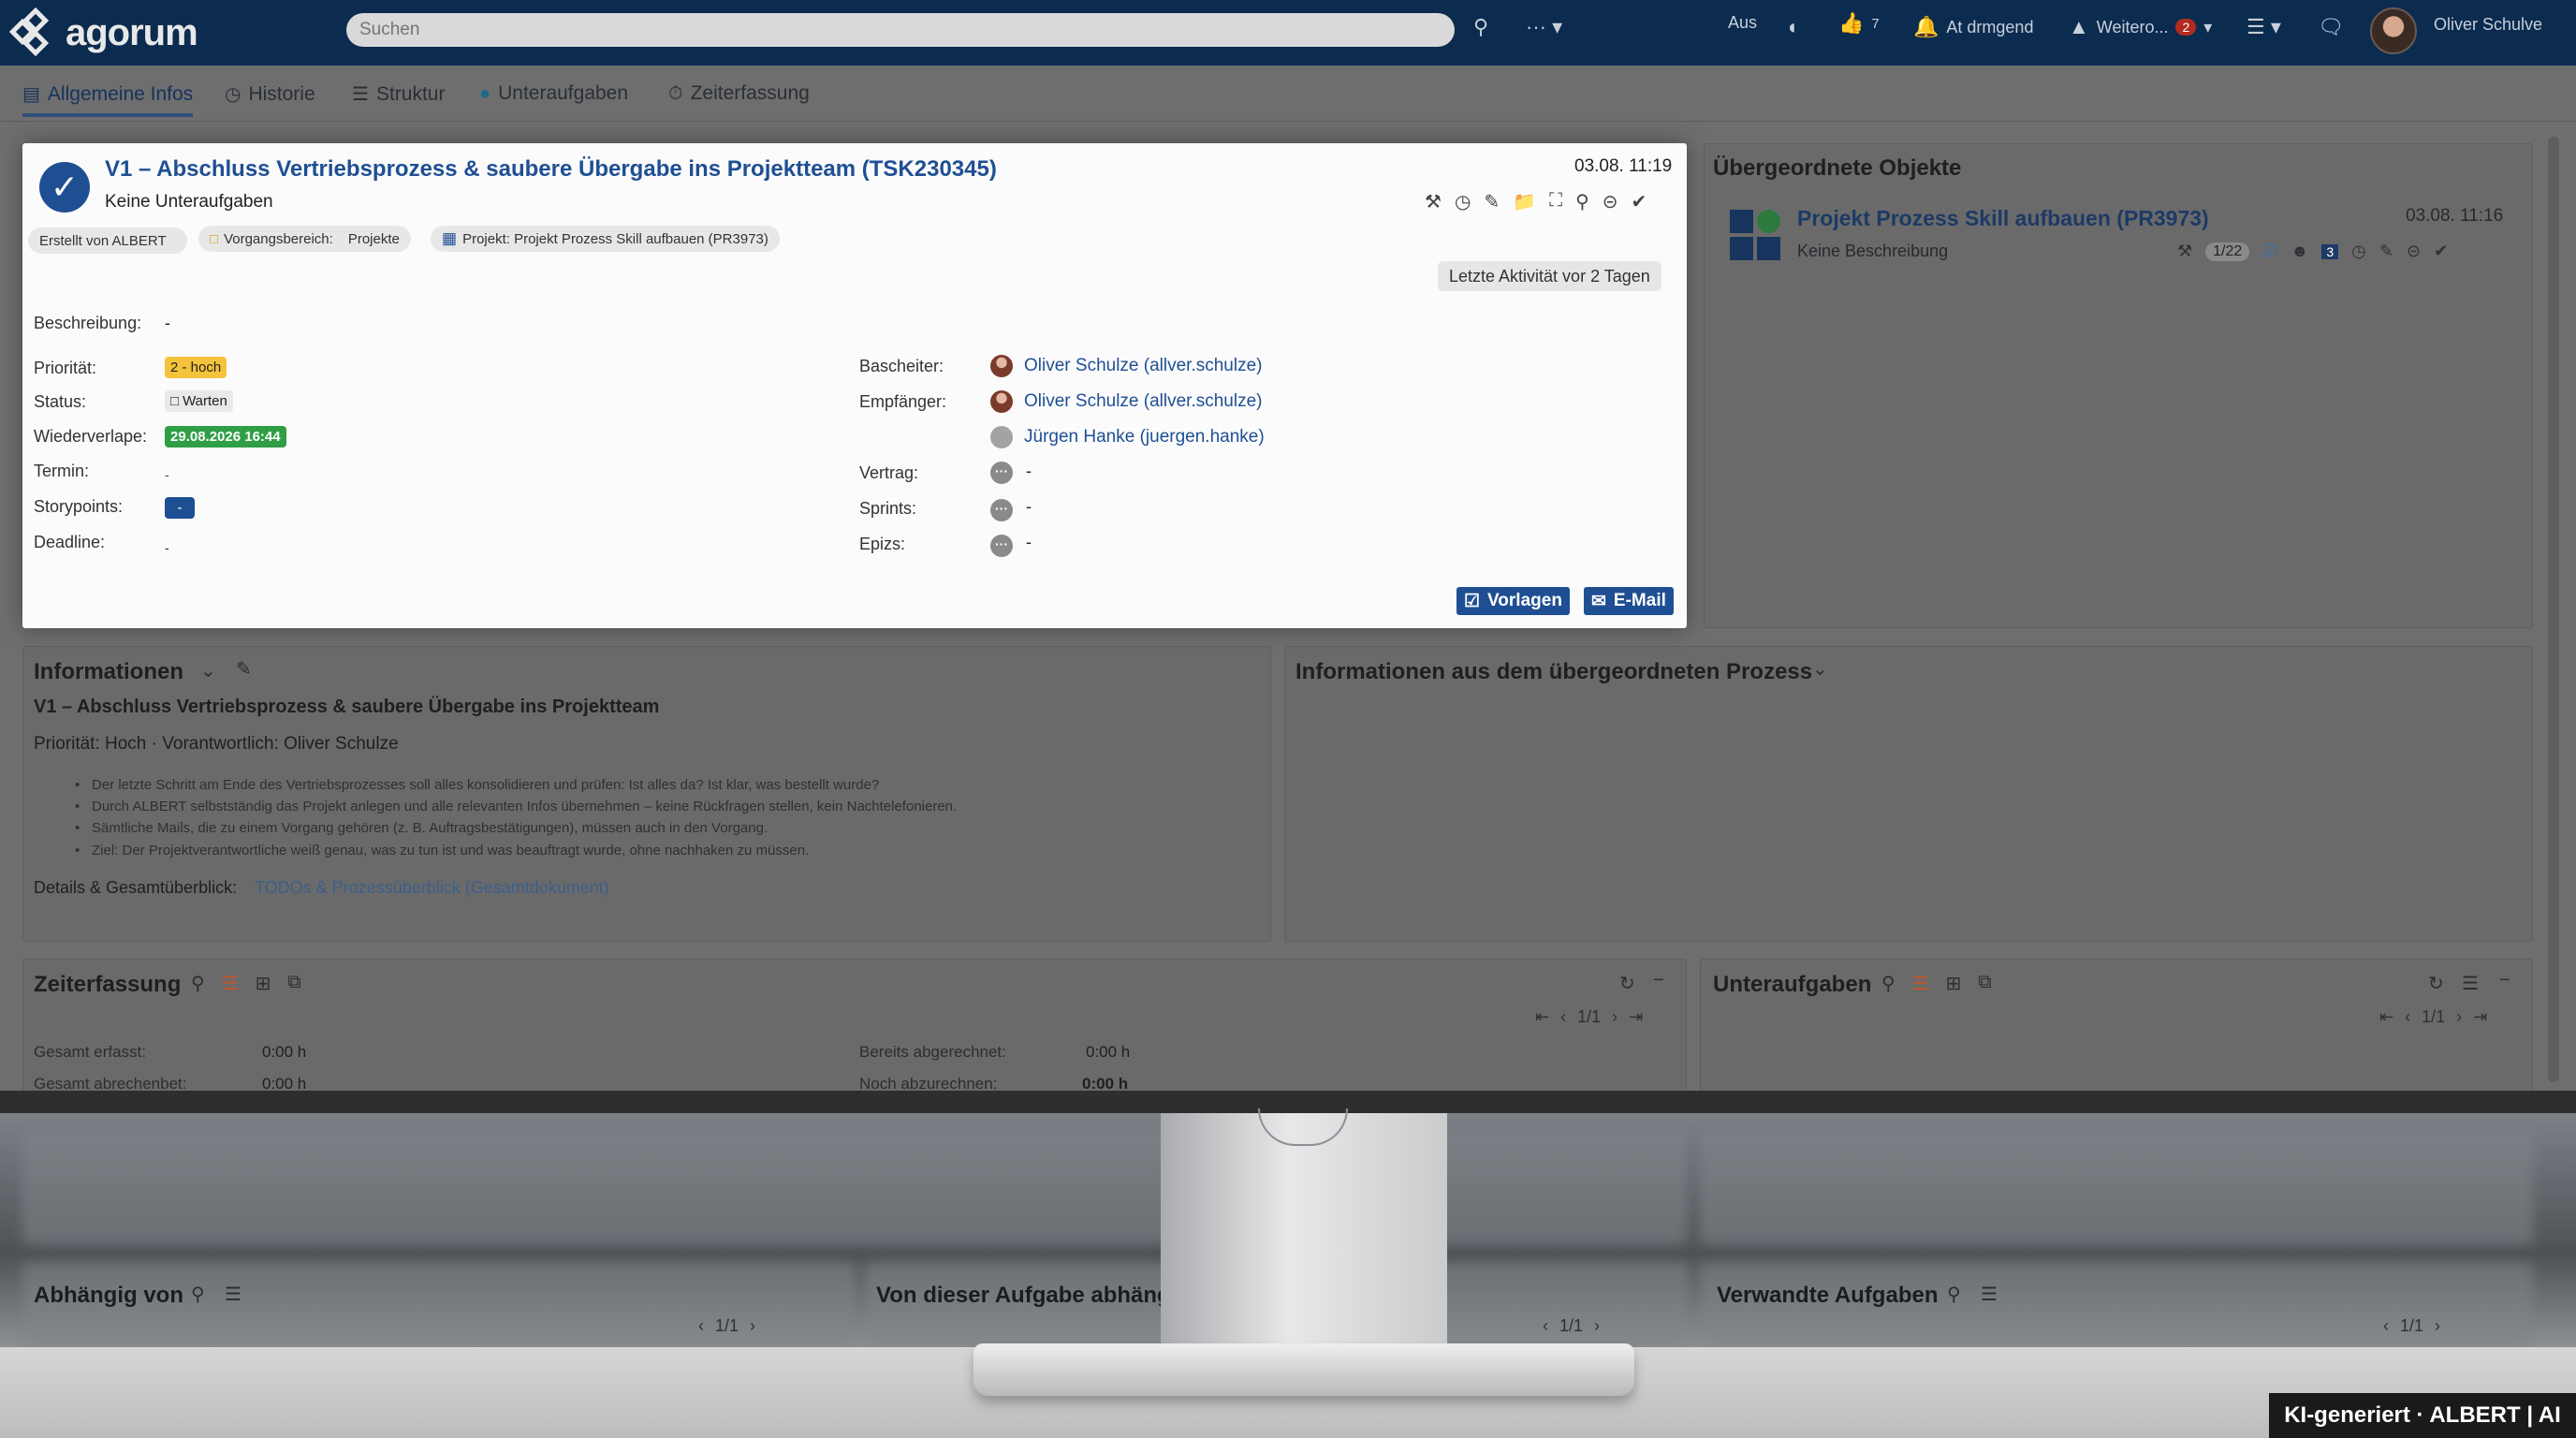 The image size is (2576, 1438). I want to click on search-input, so click(901, 30).